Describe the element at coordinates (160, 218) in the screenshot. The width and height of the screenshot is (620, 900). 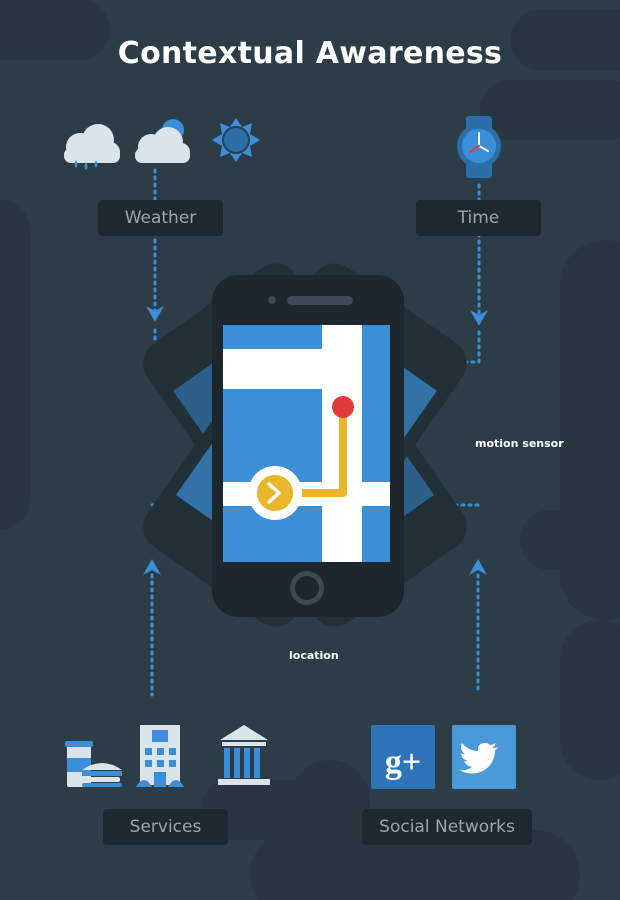
I see `weather-label: Weather` at that location.